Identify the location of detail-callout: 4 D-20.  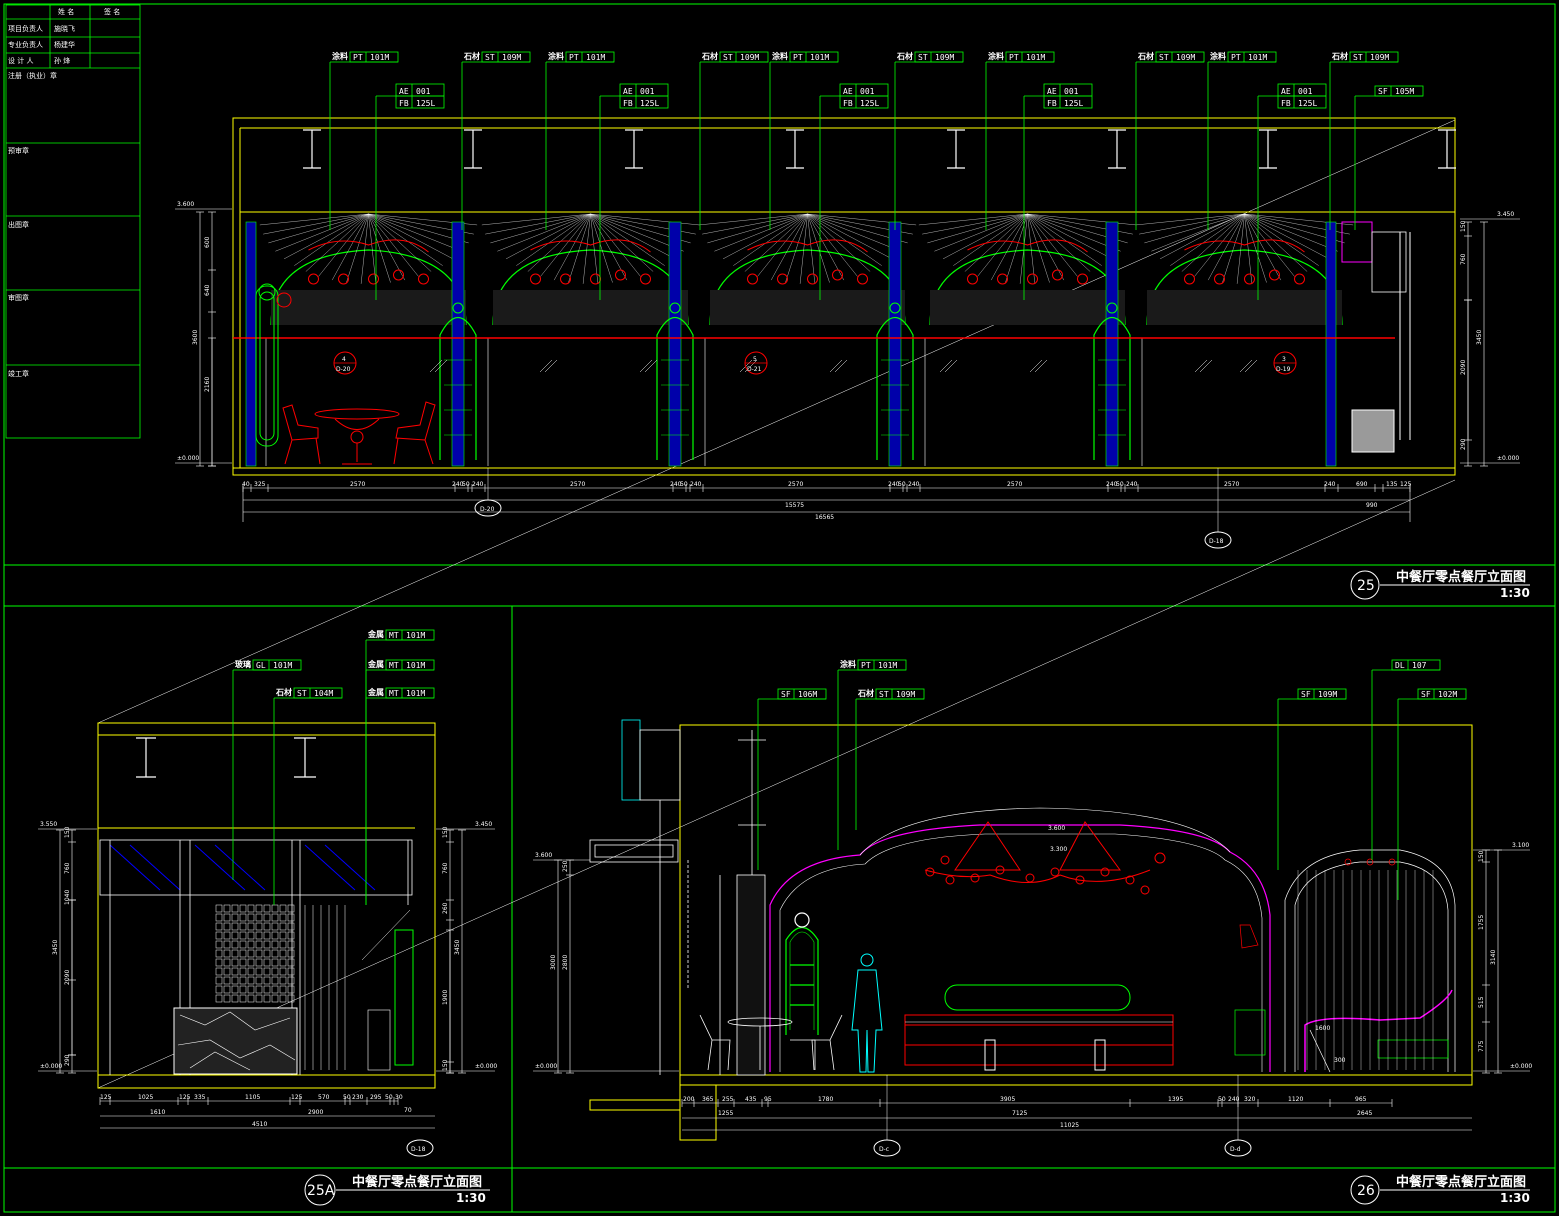
(345, 363).